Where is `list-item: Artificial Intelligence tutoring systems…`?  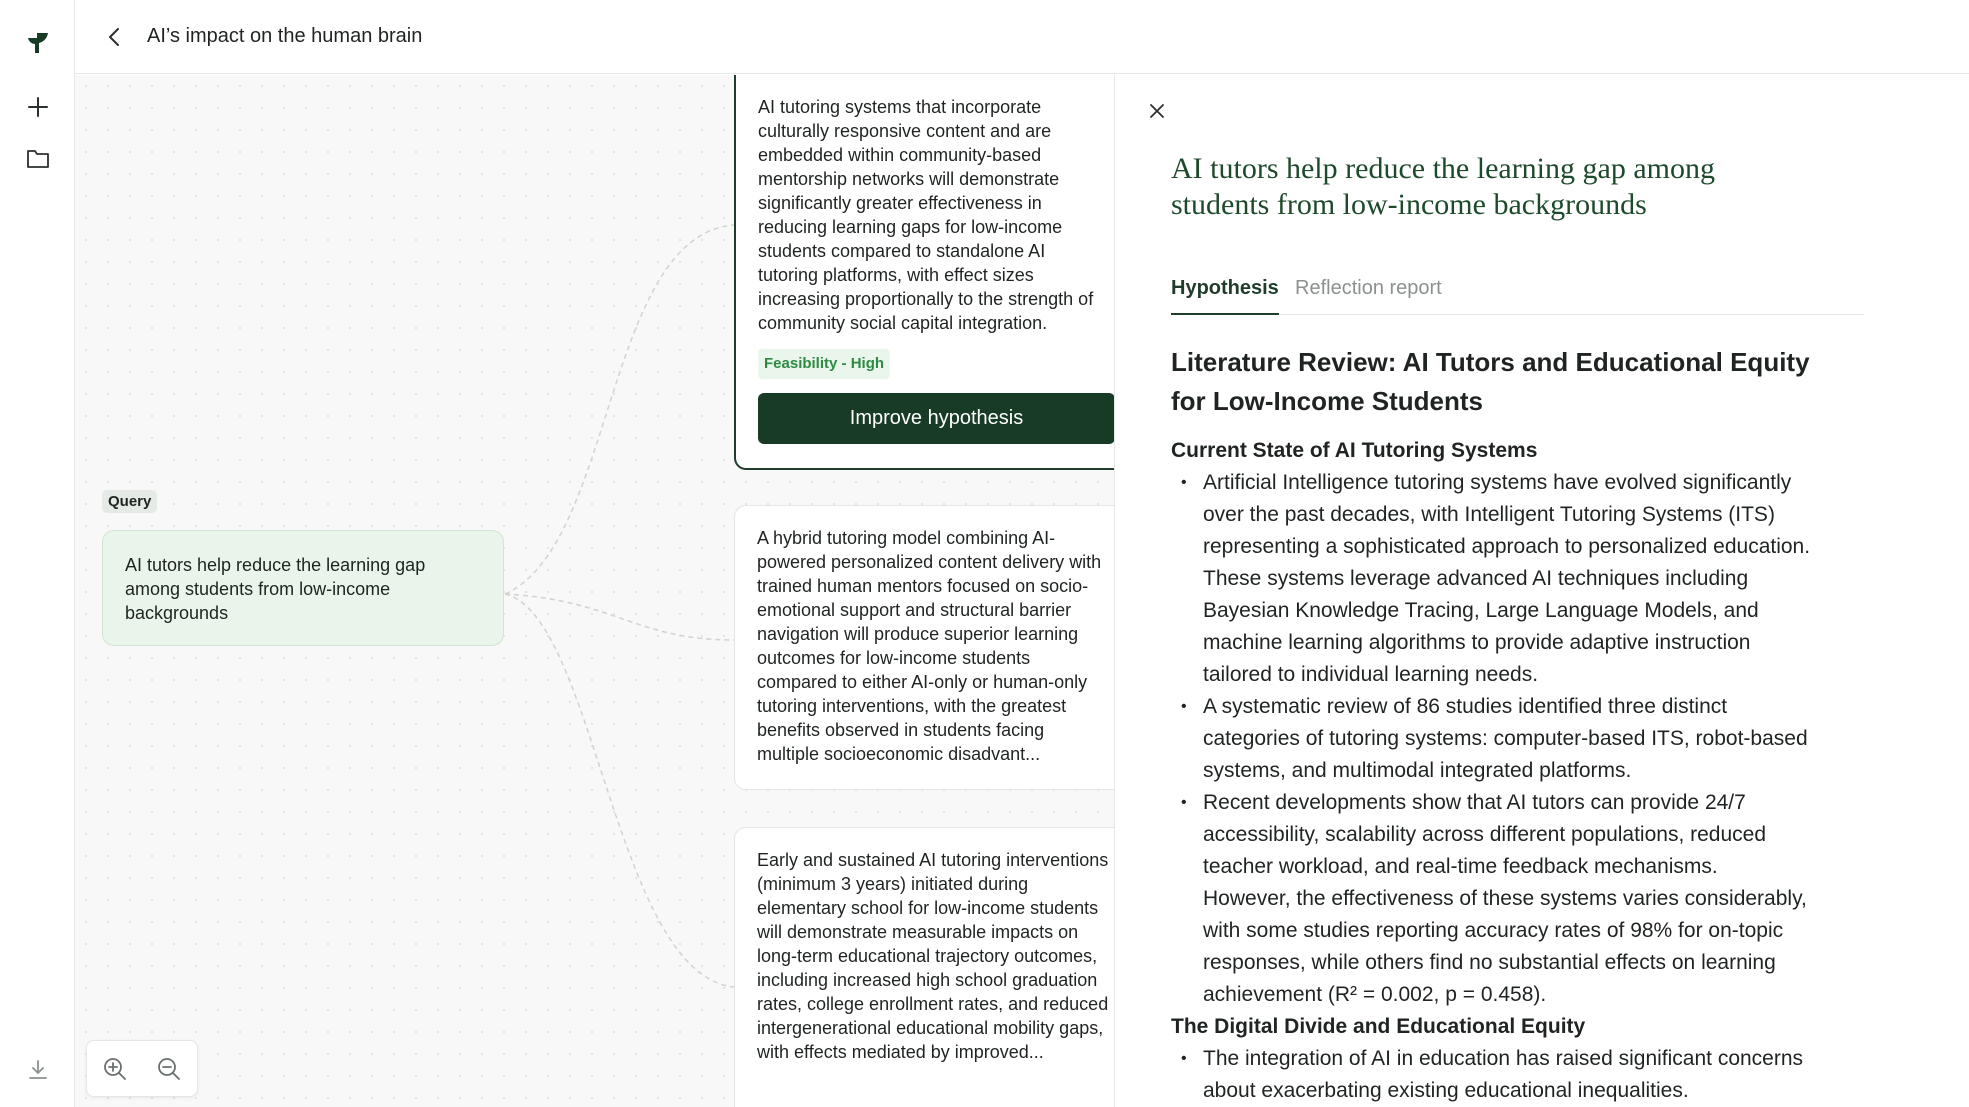
list-item: Artificial Intelligence tutoring systems… is located at coordinates (1491, 579).